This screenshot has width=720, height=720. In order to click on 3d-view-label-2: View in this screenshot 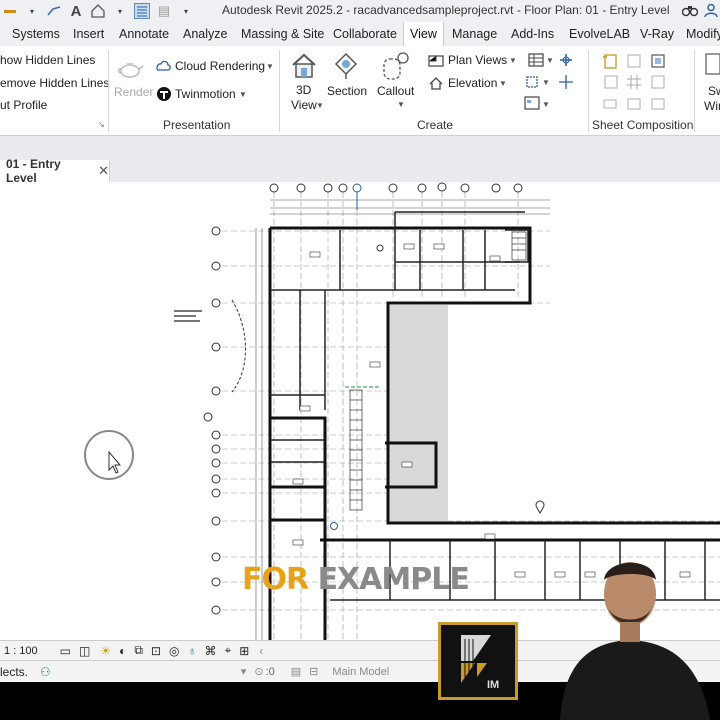, I will do `click(304, 105)`.